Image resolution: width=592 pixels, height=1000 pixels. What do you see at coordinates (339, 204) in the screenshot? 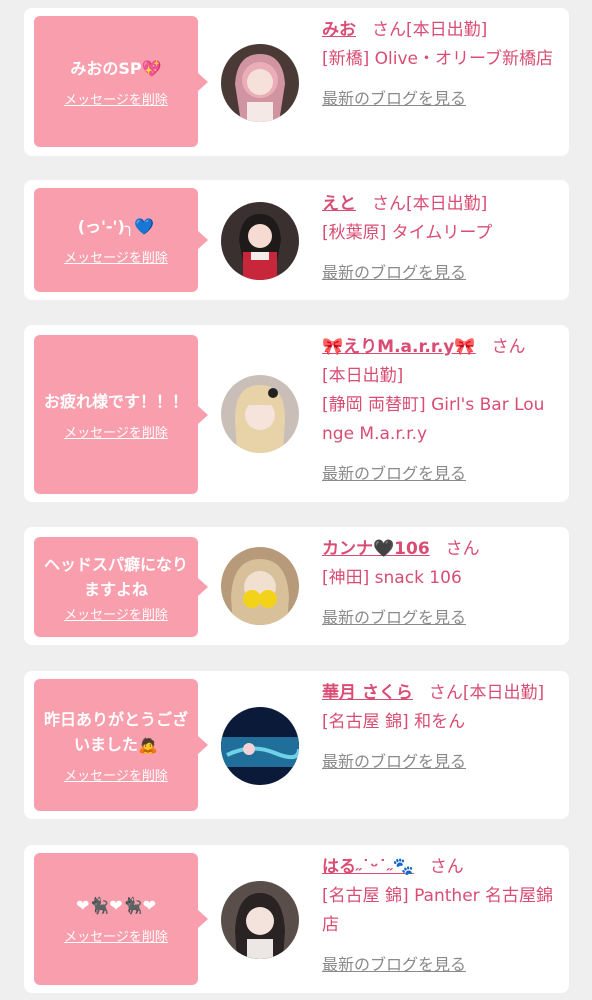
I see `cast-name-link: えと` at bounding box center [339, 204].